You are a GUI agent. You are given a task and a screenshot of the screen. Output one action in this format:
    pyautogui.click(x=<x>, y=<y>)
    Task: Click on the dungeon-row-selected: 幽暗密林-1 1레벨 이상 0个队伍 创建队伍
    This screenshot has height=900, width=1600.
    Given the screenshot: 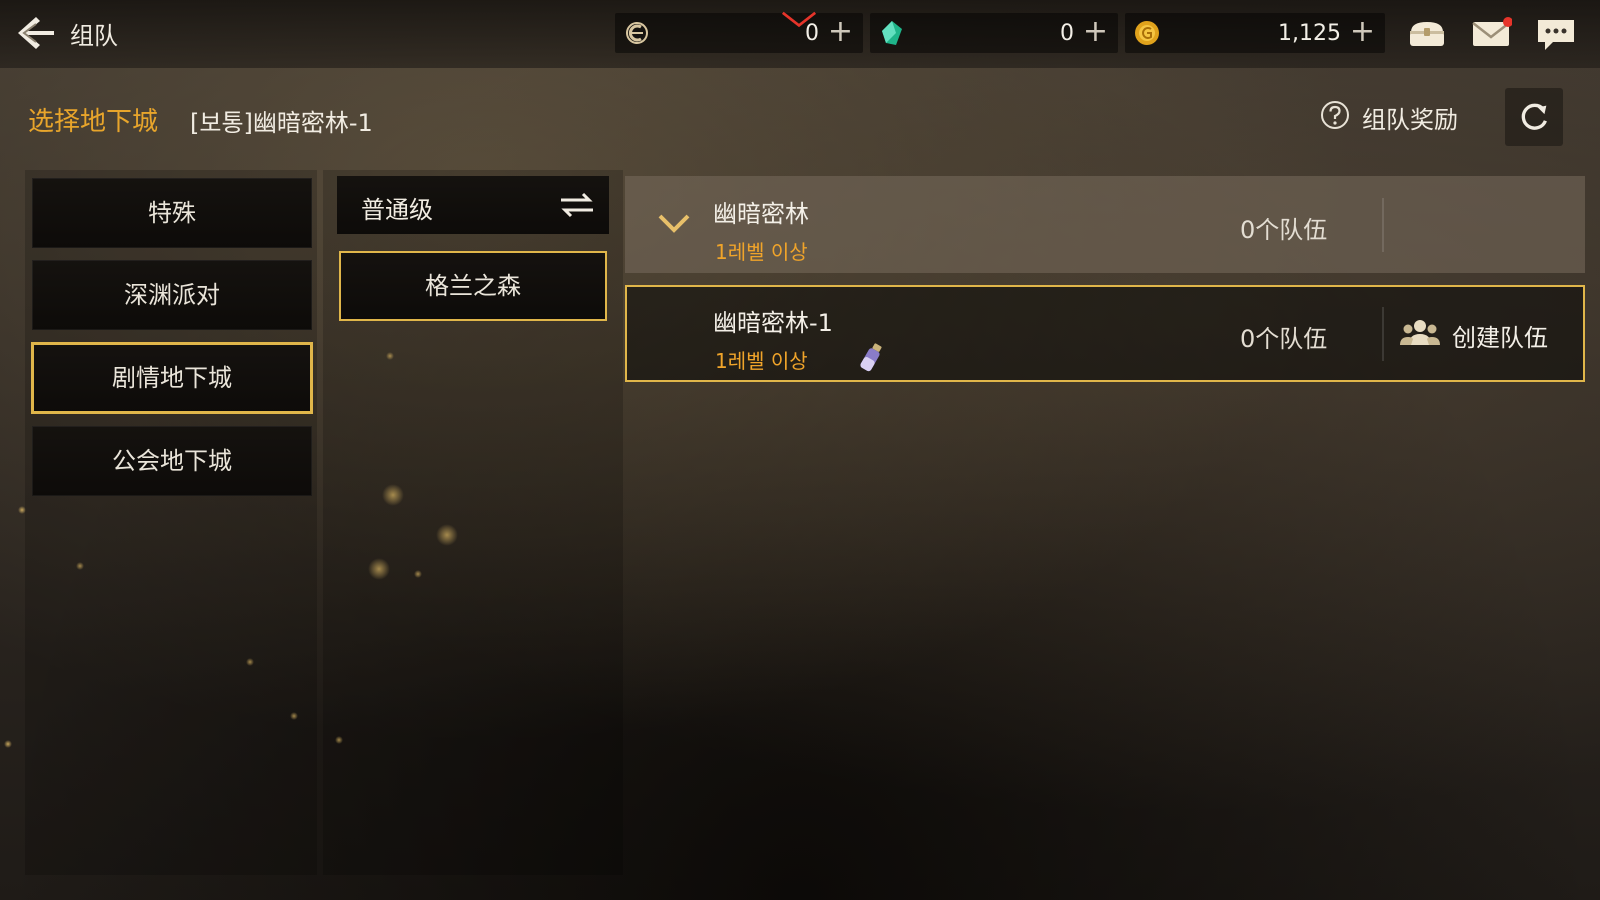 What is the action you would take?
    pyautogui.click(x=1105, y=333)
    